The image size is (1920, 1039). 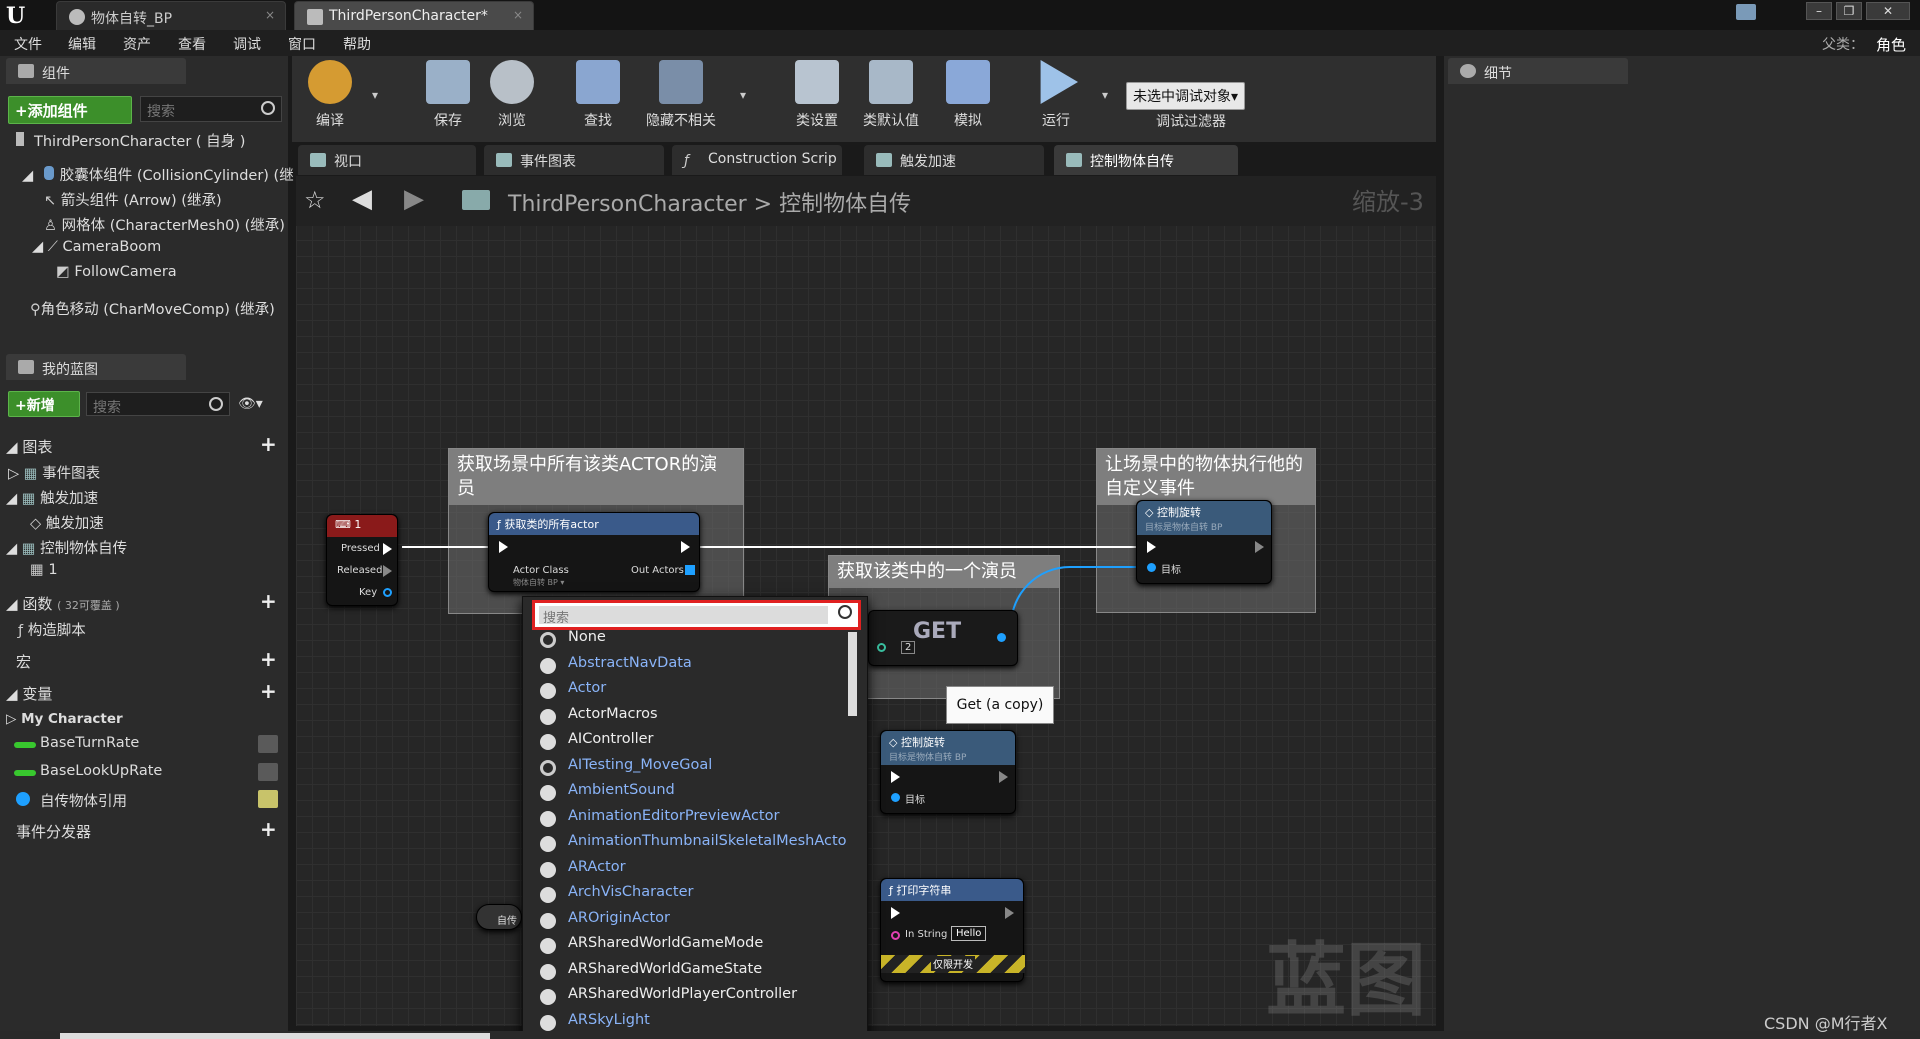 What do you see at coordinates (158, 174) in the screenshot?
I see `component-collision: ◢ 胶囊体组件 (CollisionCylinder) (继` at bounding box center [158, 174].